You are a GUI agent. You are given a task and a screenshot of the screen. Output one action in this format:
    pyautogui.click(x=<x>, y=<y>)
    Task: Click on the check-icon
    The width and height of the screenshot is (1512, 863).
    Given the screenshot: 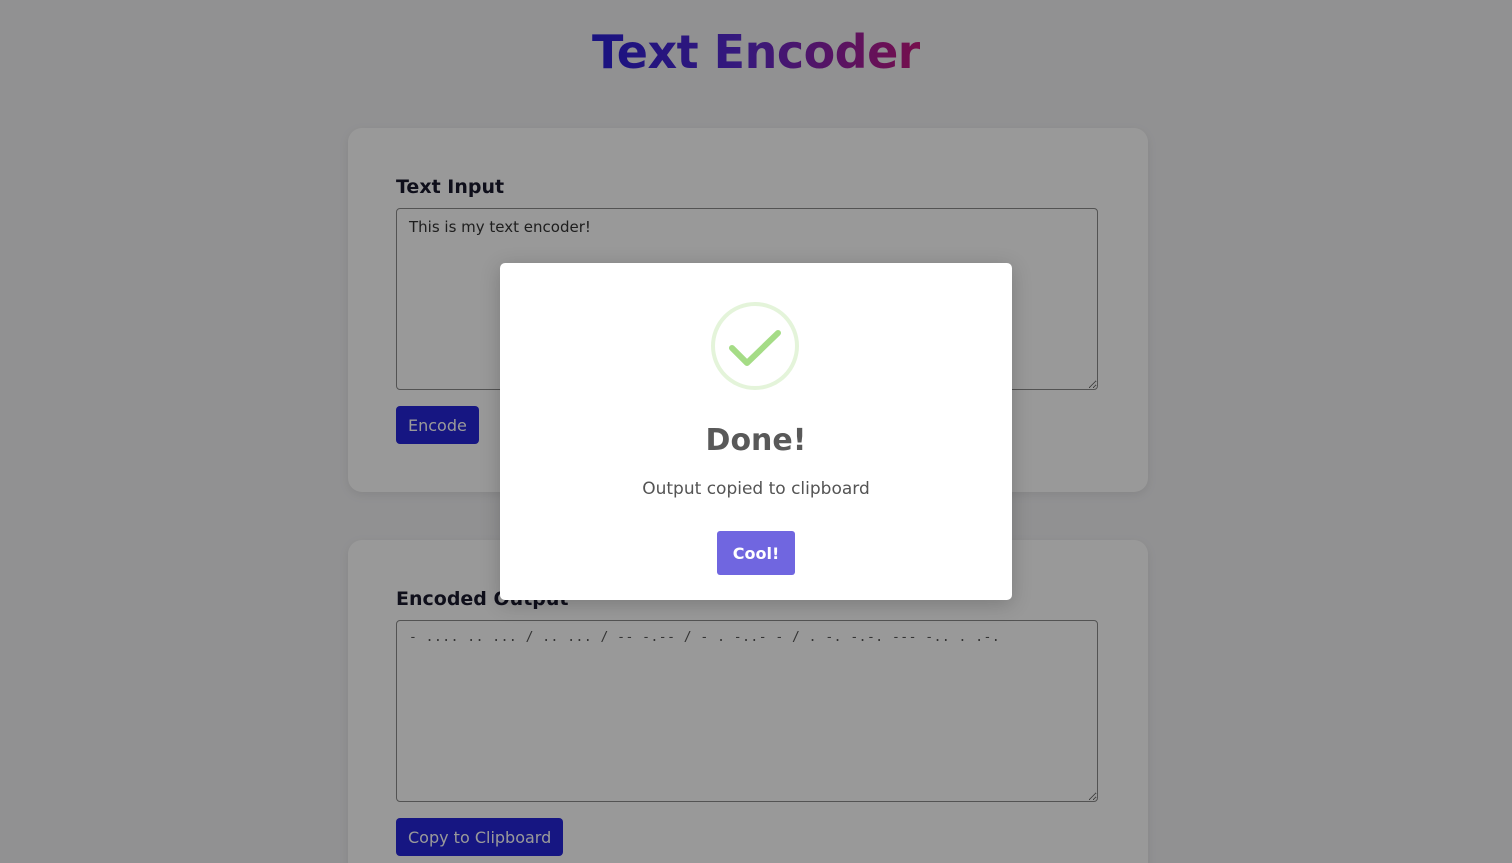 What is the action you would take?
    pyautogui.click(x=755, y=346)
    